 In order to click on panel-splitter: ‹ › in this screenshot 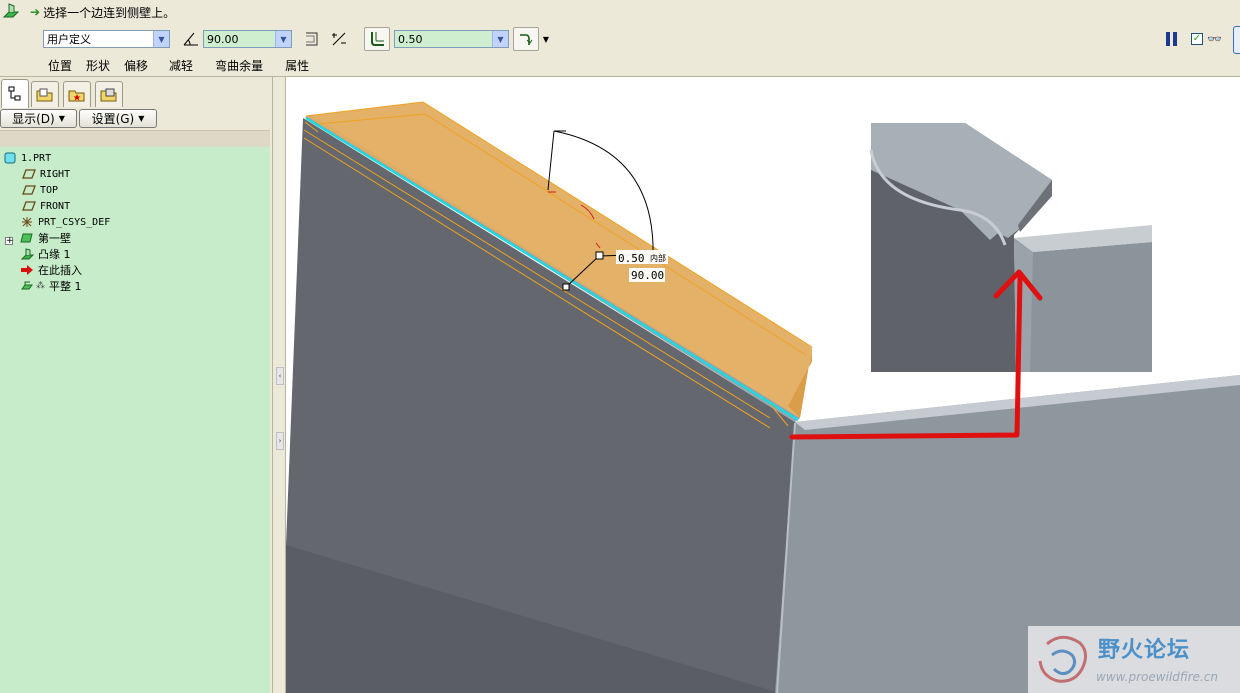, I will do `click(279, 385)`.